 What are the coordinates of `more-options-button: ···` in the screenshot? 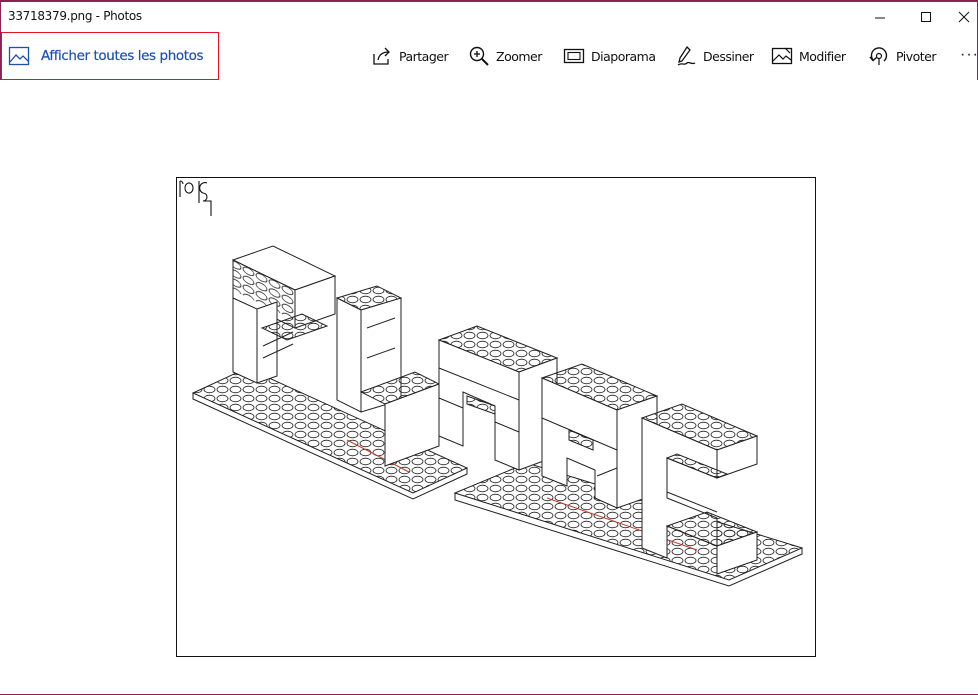 It's located at (969, 55).